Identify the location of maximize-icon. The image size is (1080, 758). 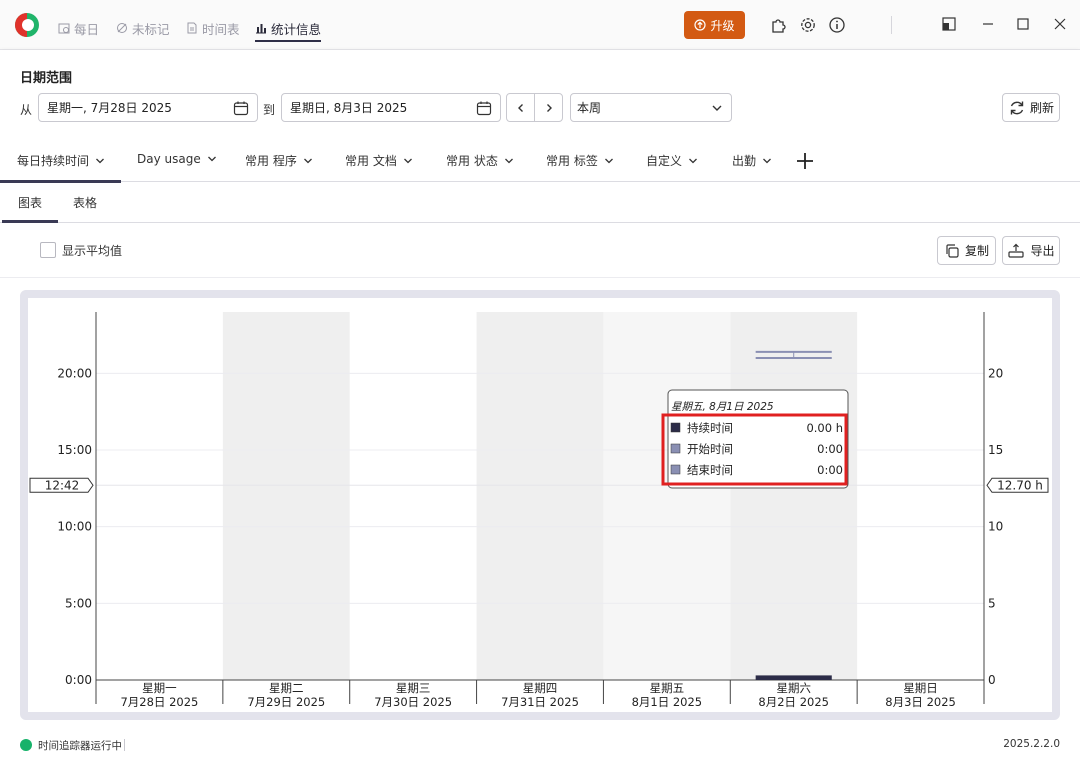
(1023, 24).